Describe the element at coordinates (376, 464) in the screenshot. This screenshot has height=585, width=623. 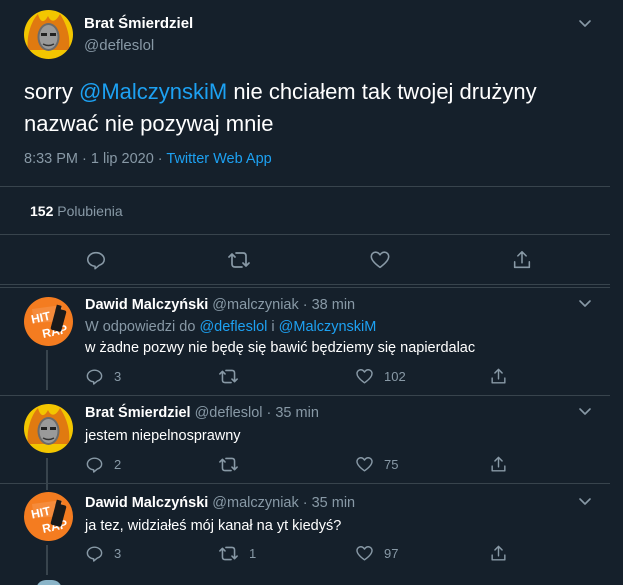
I see `like-button: 75` at that location.